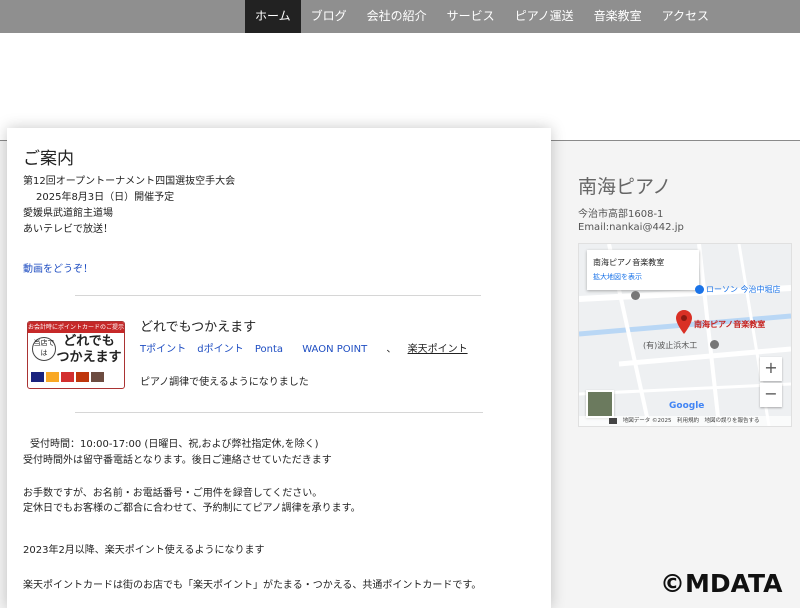  I want to click on map-label-lawson: ローソン 今治中堀店, so click(743, 289).